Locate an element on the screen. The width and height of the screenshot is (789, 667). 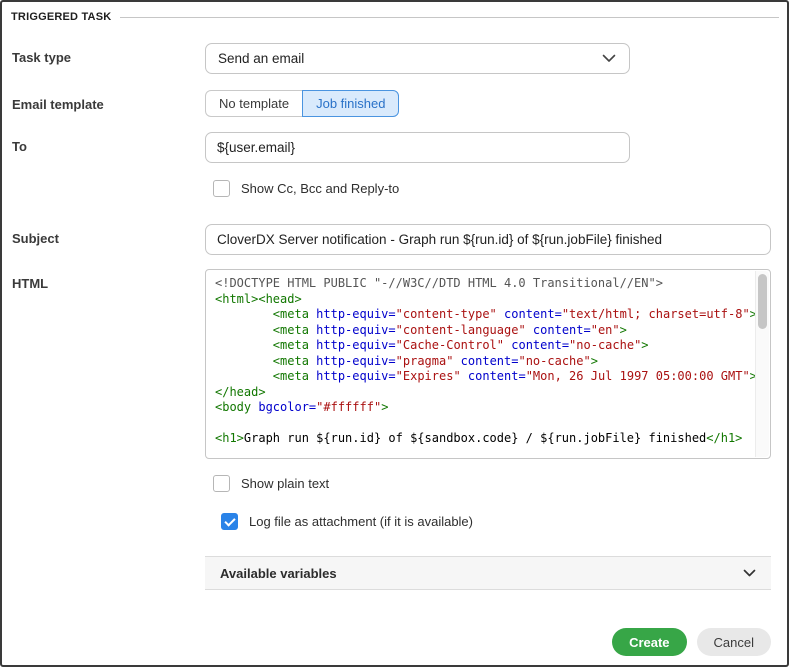
available-variables-label: Available variables is located at coordinates (278, 573).